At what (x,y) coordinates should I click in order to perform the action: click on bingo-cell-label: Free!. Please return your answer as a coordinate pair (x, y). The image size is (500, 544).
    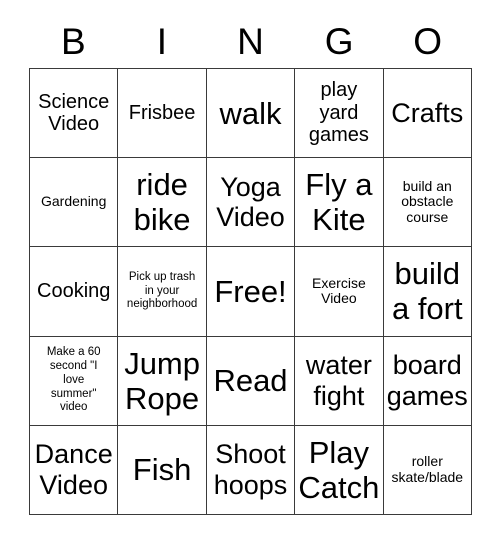
    Looking at the image, I should click on (250, 291).